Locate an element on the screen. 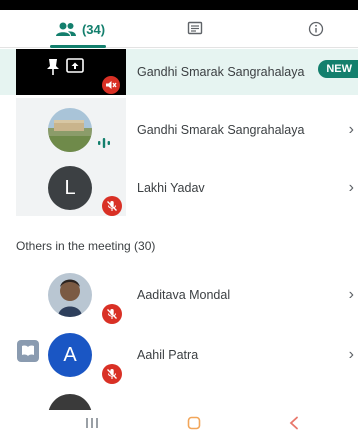  chat-icon is located at coordinates (195, 28).